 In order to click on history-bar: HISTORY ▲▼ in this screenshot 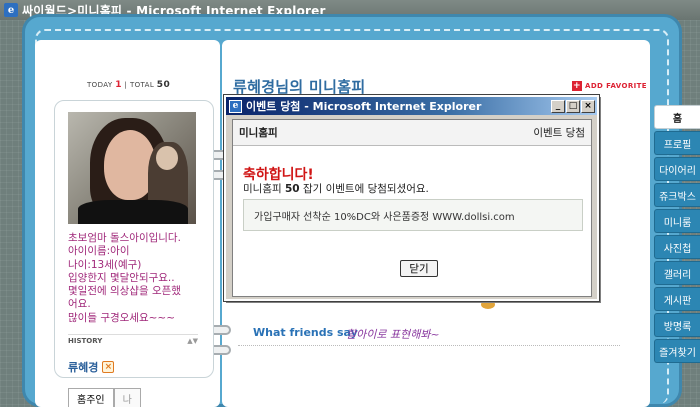, I will do `click(133, 339)`.